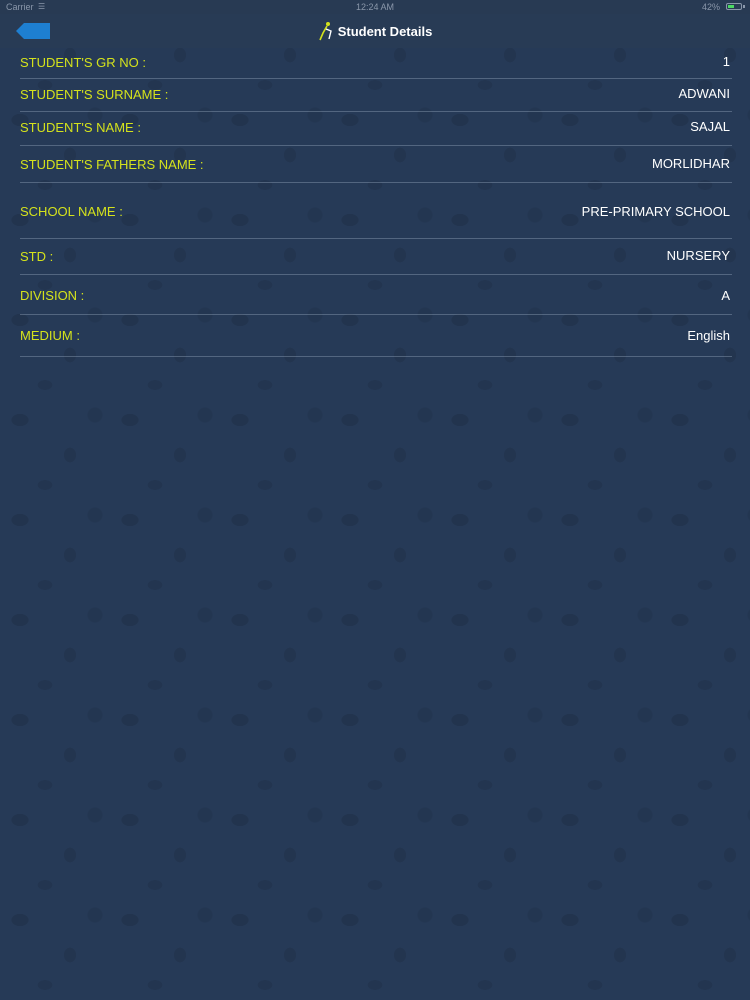  I want to click on page-title: Student Details, so click(385, 31).